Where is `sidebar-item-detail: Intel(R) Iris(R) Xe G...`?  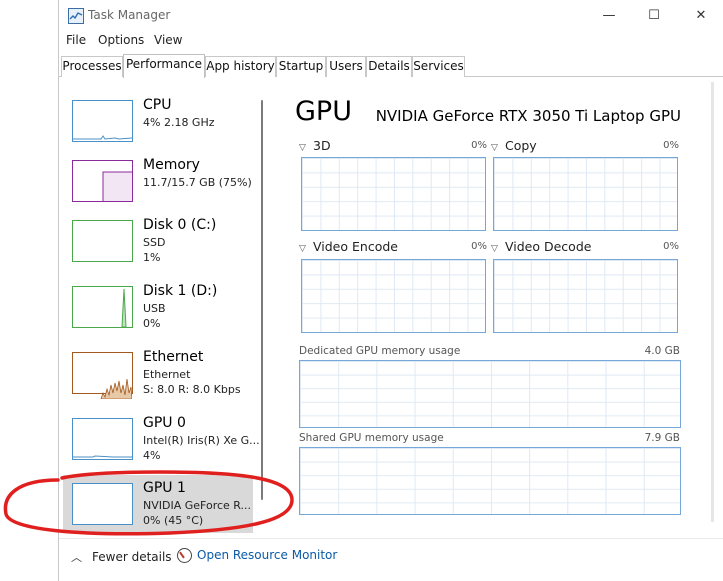
sidebar-item-detail: Intel(R) Iris(R) Xe G... is located at coordinates (201, 440).